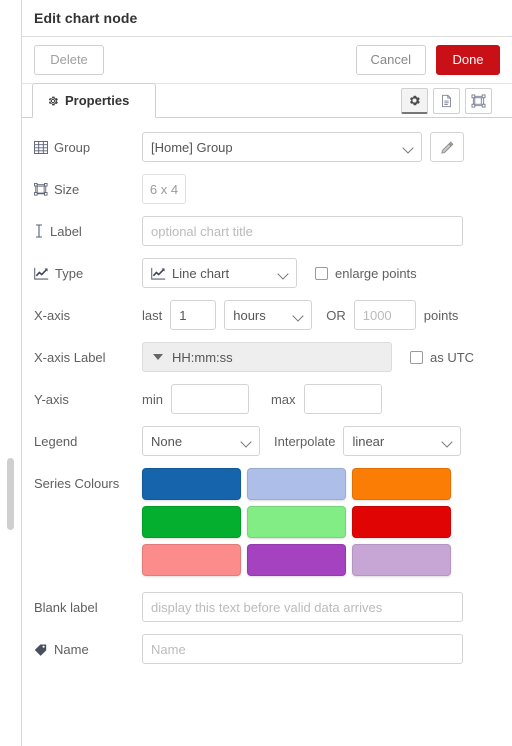 The width and height of the screenshot is (512, 746). I want to click on tab-strip: Properties, so click(267, 100).